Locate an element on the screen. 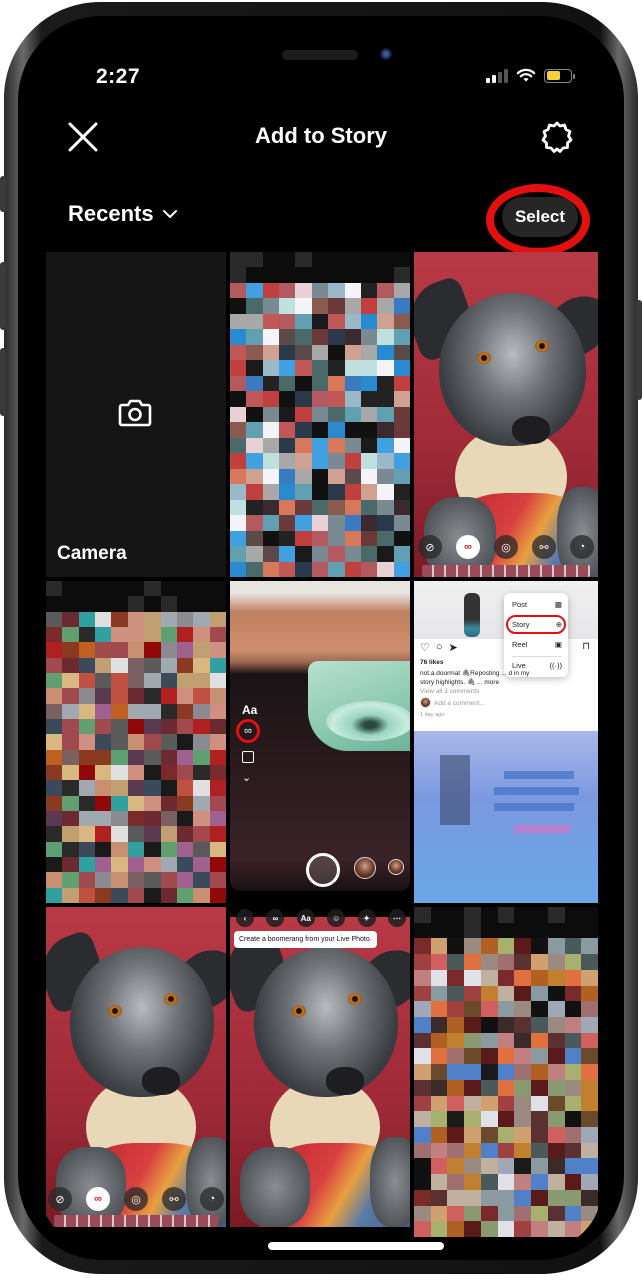 The height and width of the screenshot is (1280, 642). media-tile-dog-photo-1: ⊘ ∞ ◎ ⚯ ◔ is located at coordinates (506, 414).